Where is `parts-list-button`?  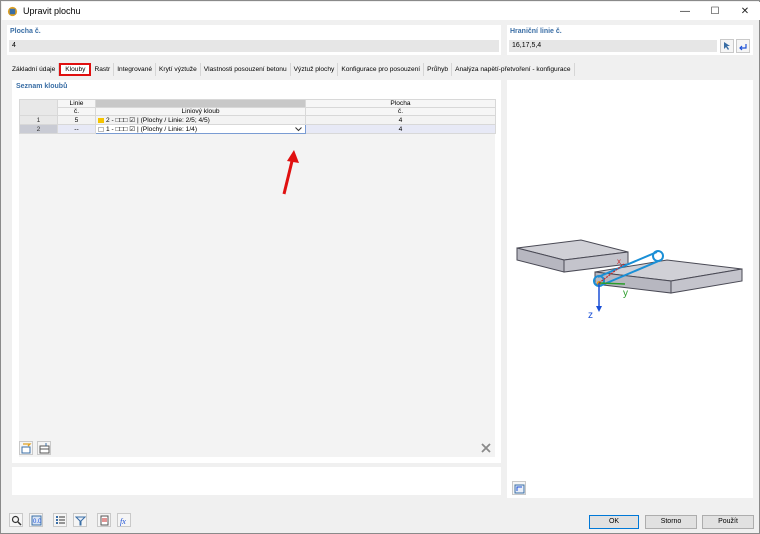
parts-list-button is located at coordinates (104, 520).